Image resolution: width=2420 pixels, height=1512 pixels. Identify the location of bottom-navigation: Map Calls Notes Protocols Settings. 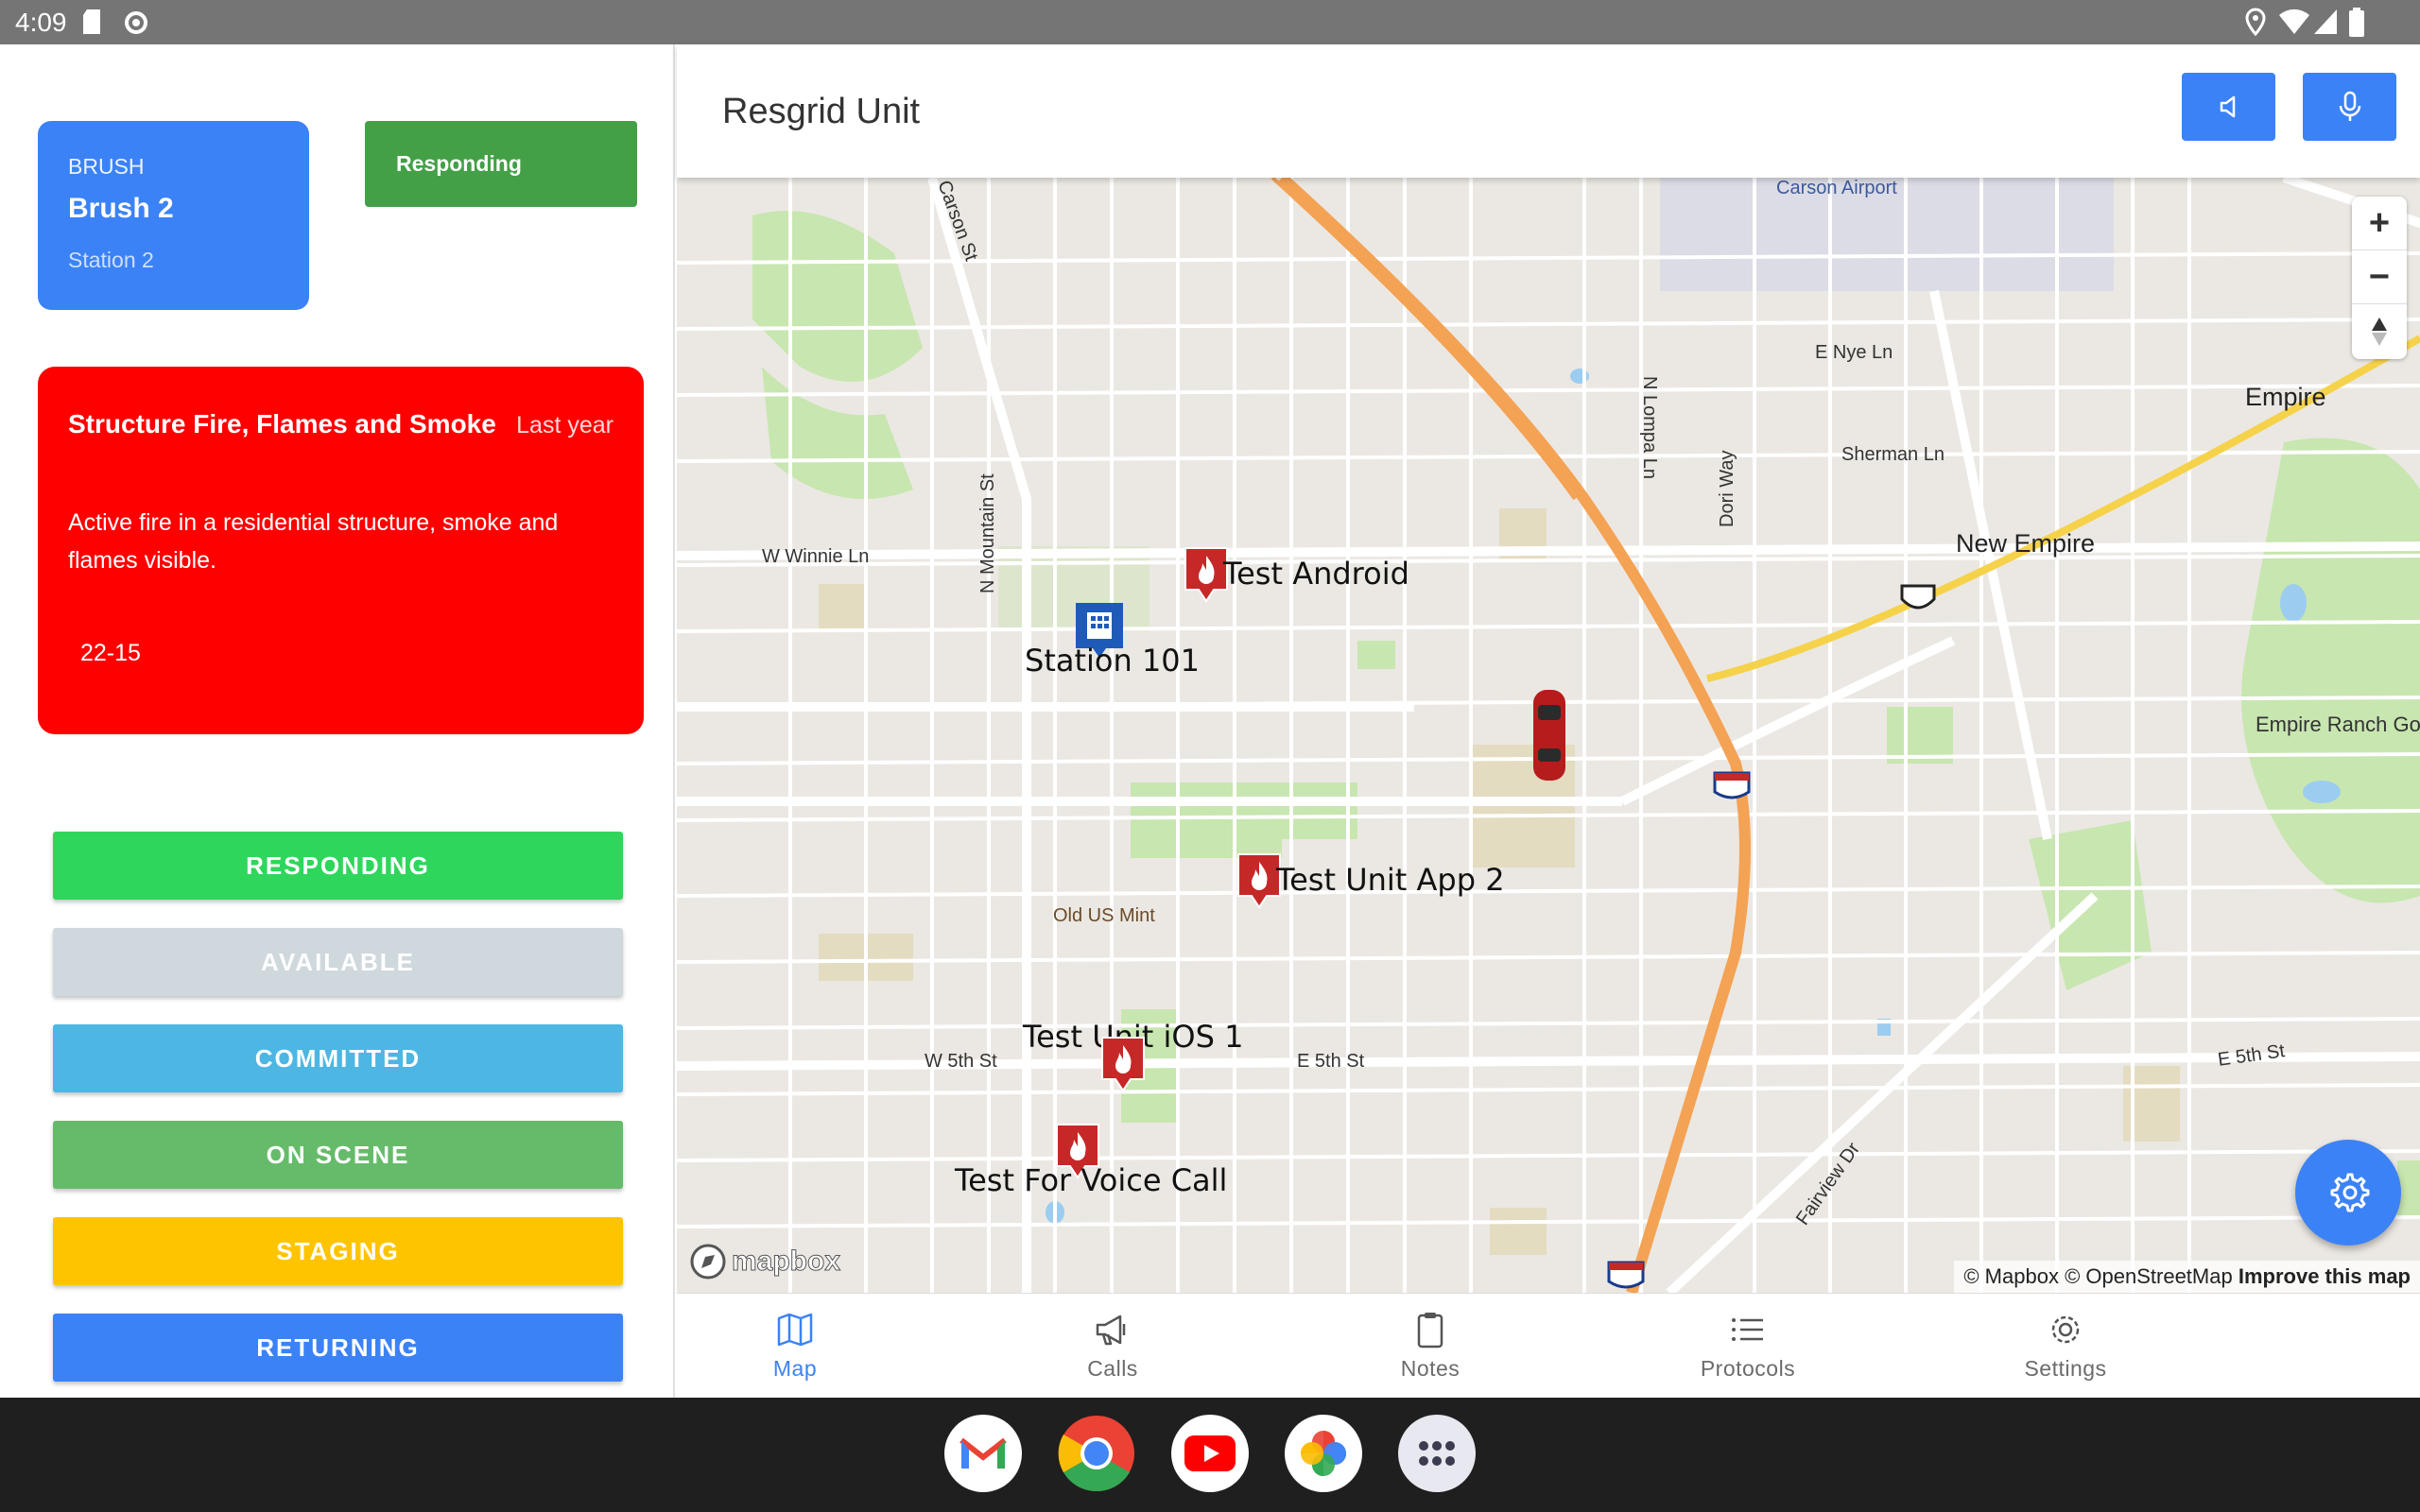
(1548, 1345).